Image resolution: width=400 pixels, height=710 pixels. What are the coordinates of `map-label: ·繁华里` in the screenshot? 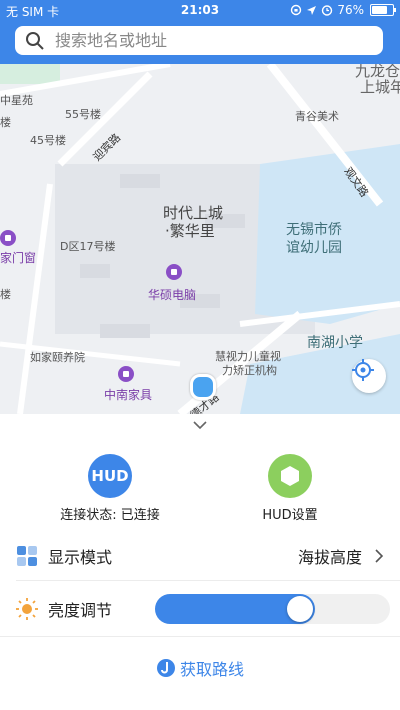 It's located at (190, 231).